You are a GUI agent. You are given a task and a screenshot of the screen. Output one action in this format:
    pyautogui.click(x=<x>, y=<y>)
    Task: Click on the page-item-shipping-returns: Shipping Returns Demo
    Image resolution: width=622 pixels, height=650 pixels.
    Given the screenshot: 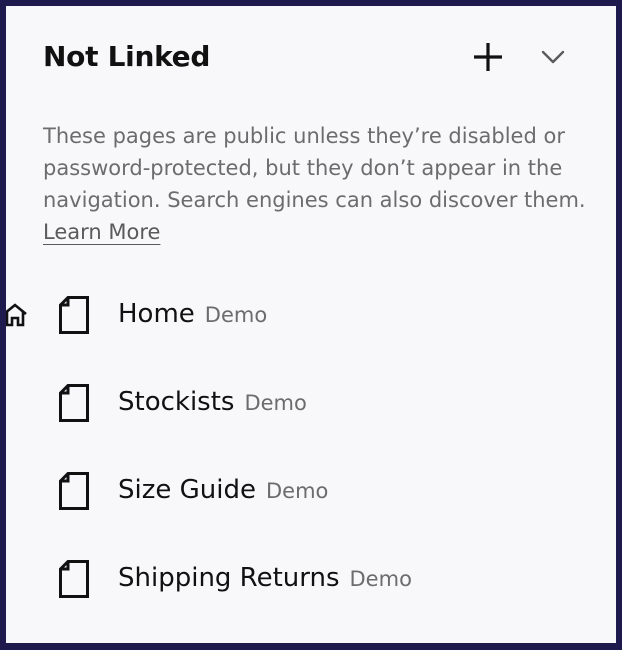 What is the action you would take?
    pyautogui.click(x=311, y=579)
    